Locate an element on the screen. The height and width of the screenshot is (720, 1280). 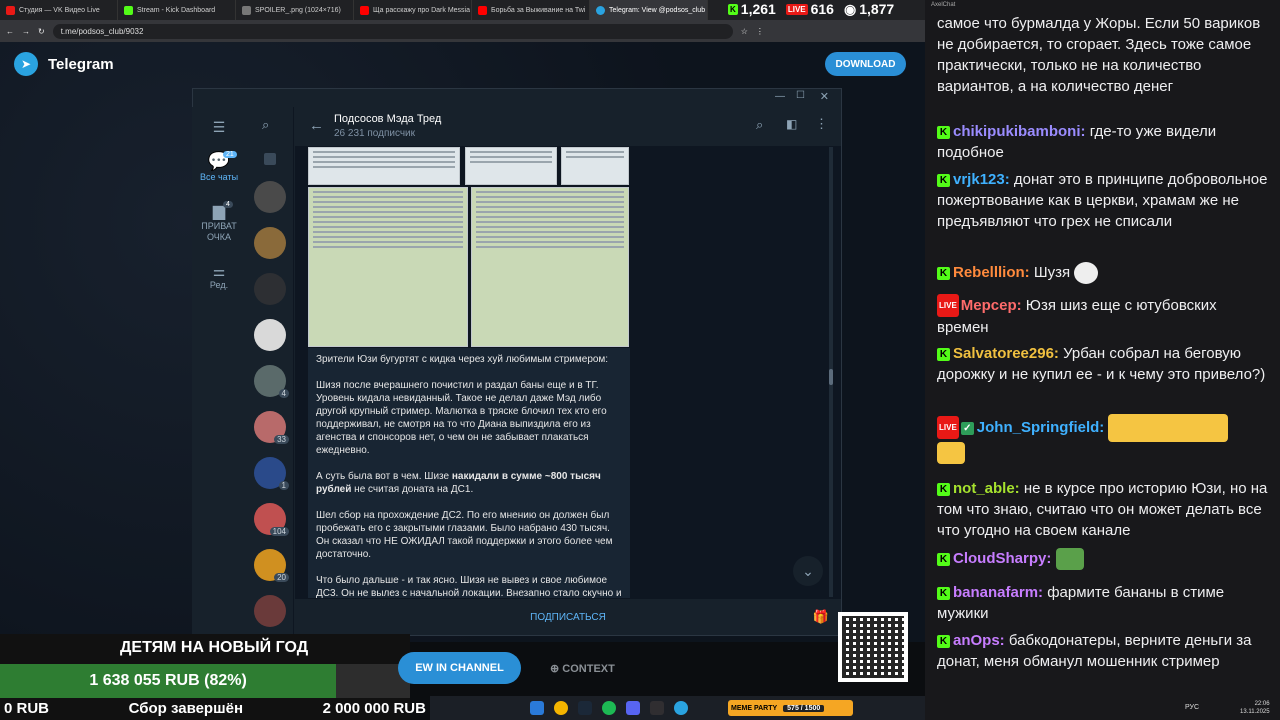
folder-all-chats: 💬 21 Все чаты is located at coordinates (219, 166).